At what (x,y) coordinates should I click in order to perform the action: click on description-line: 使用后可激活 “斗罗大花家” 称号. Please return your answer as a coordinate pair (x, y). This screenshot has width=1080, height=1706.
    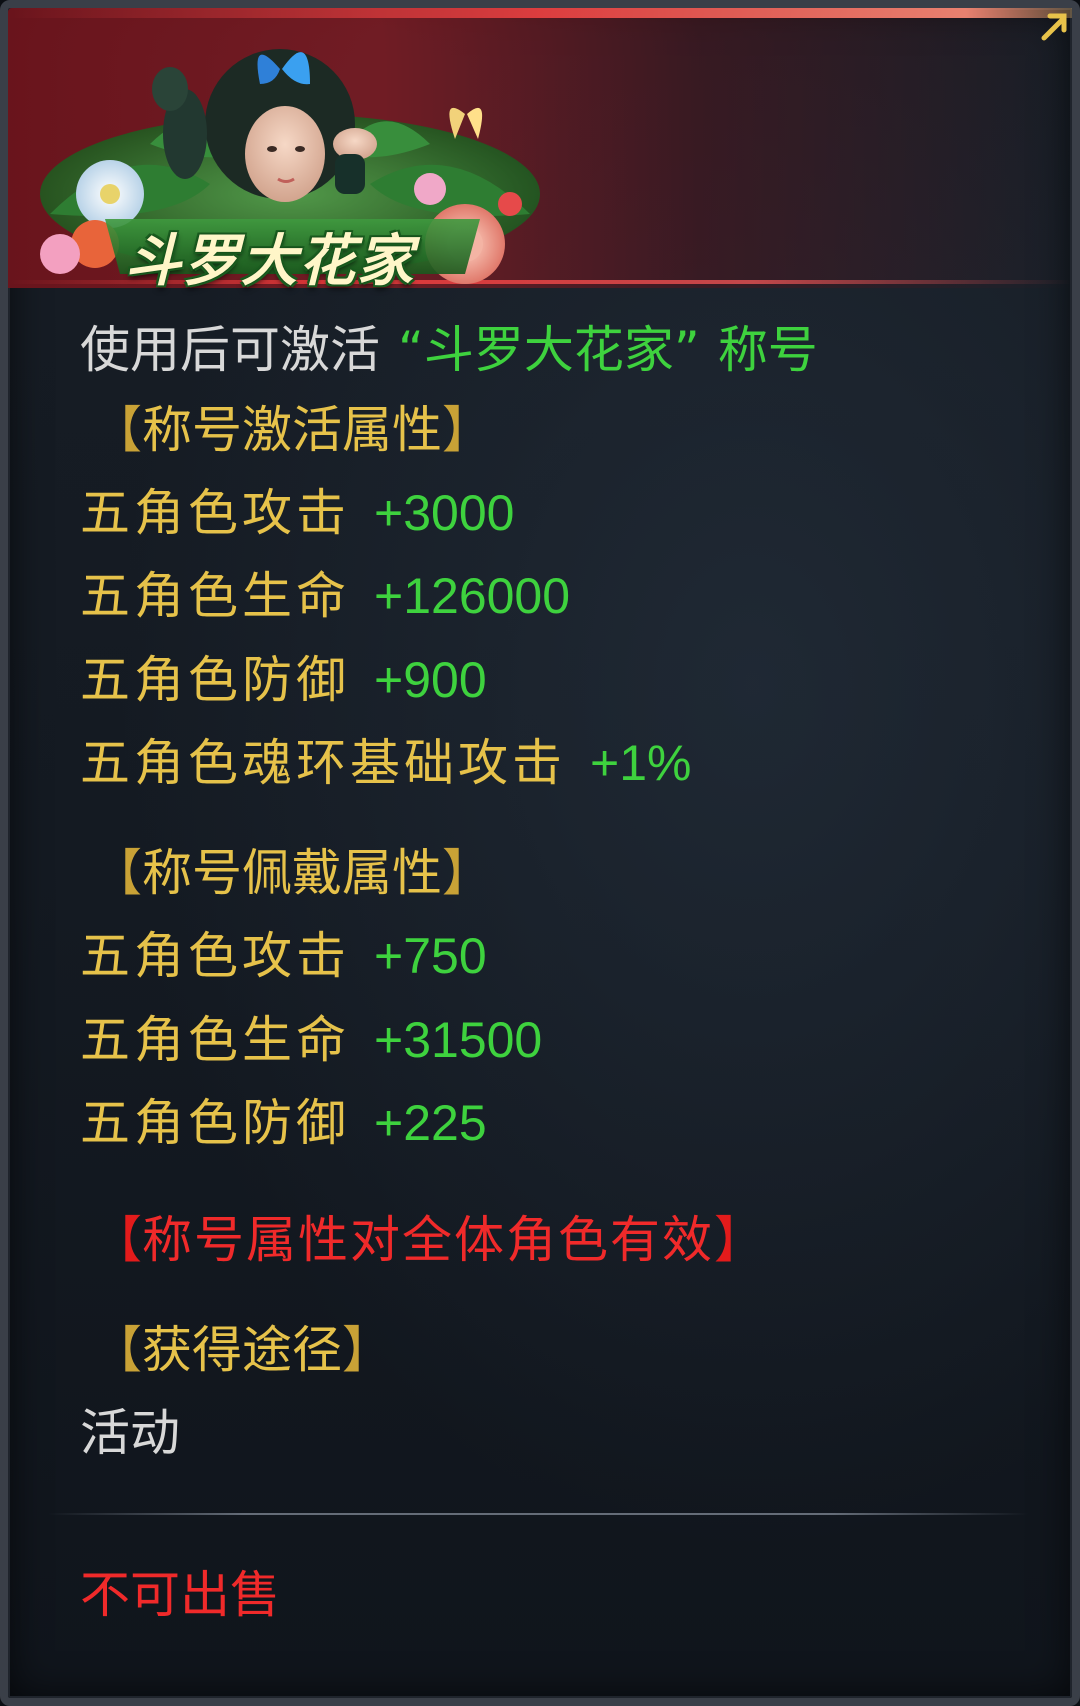
    Looking at the image, I should click on (449, 350).